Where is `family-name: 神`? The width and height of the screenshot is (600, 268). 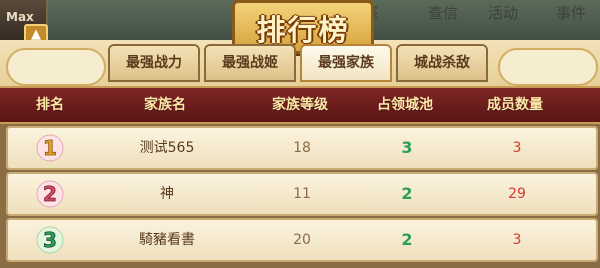 family-name: 神 is located at coordinates (167, 194).